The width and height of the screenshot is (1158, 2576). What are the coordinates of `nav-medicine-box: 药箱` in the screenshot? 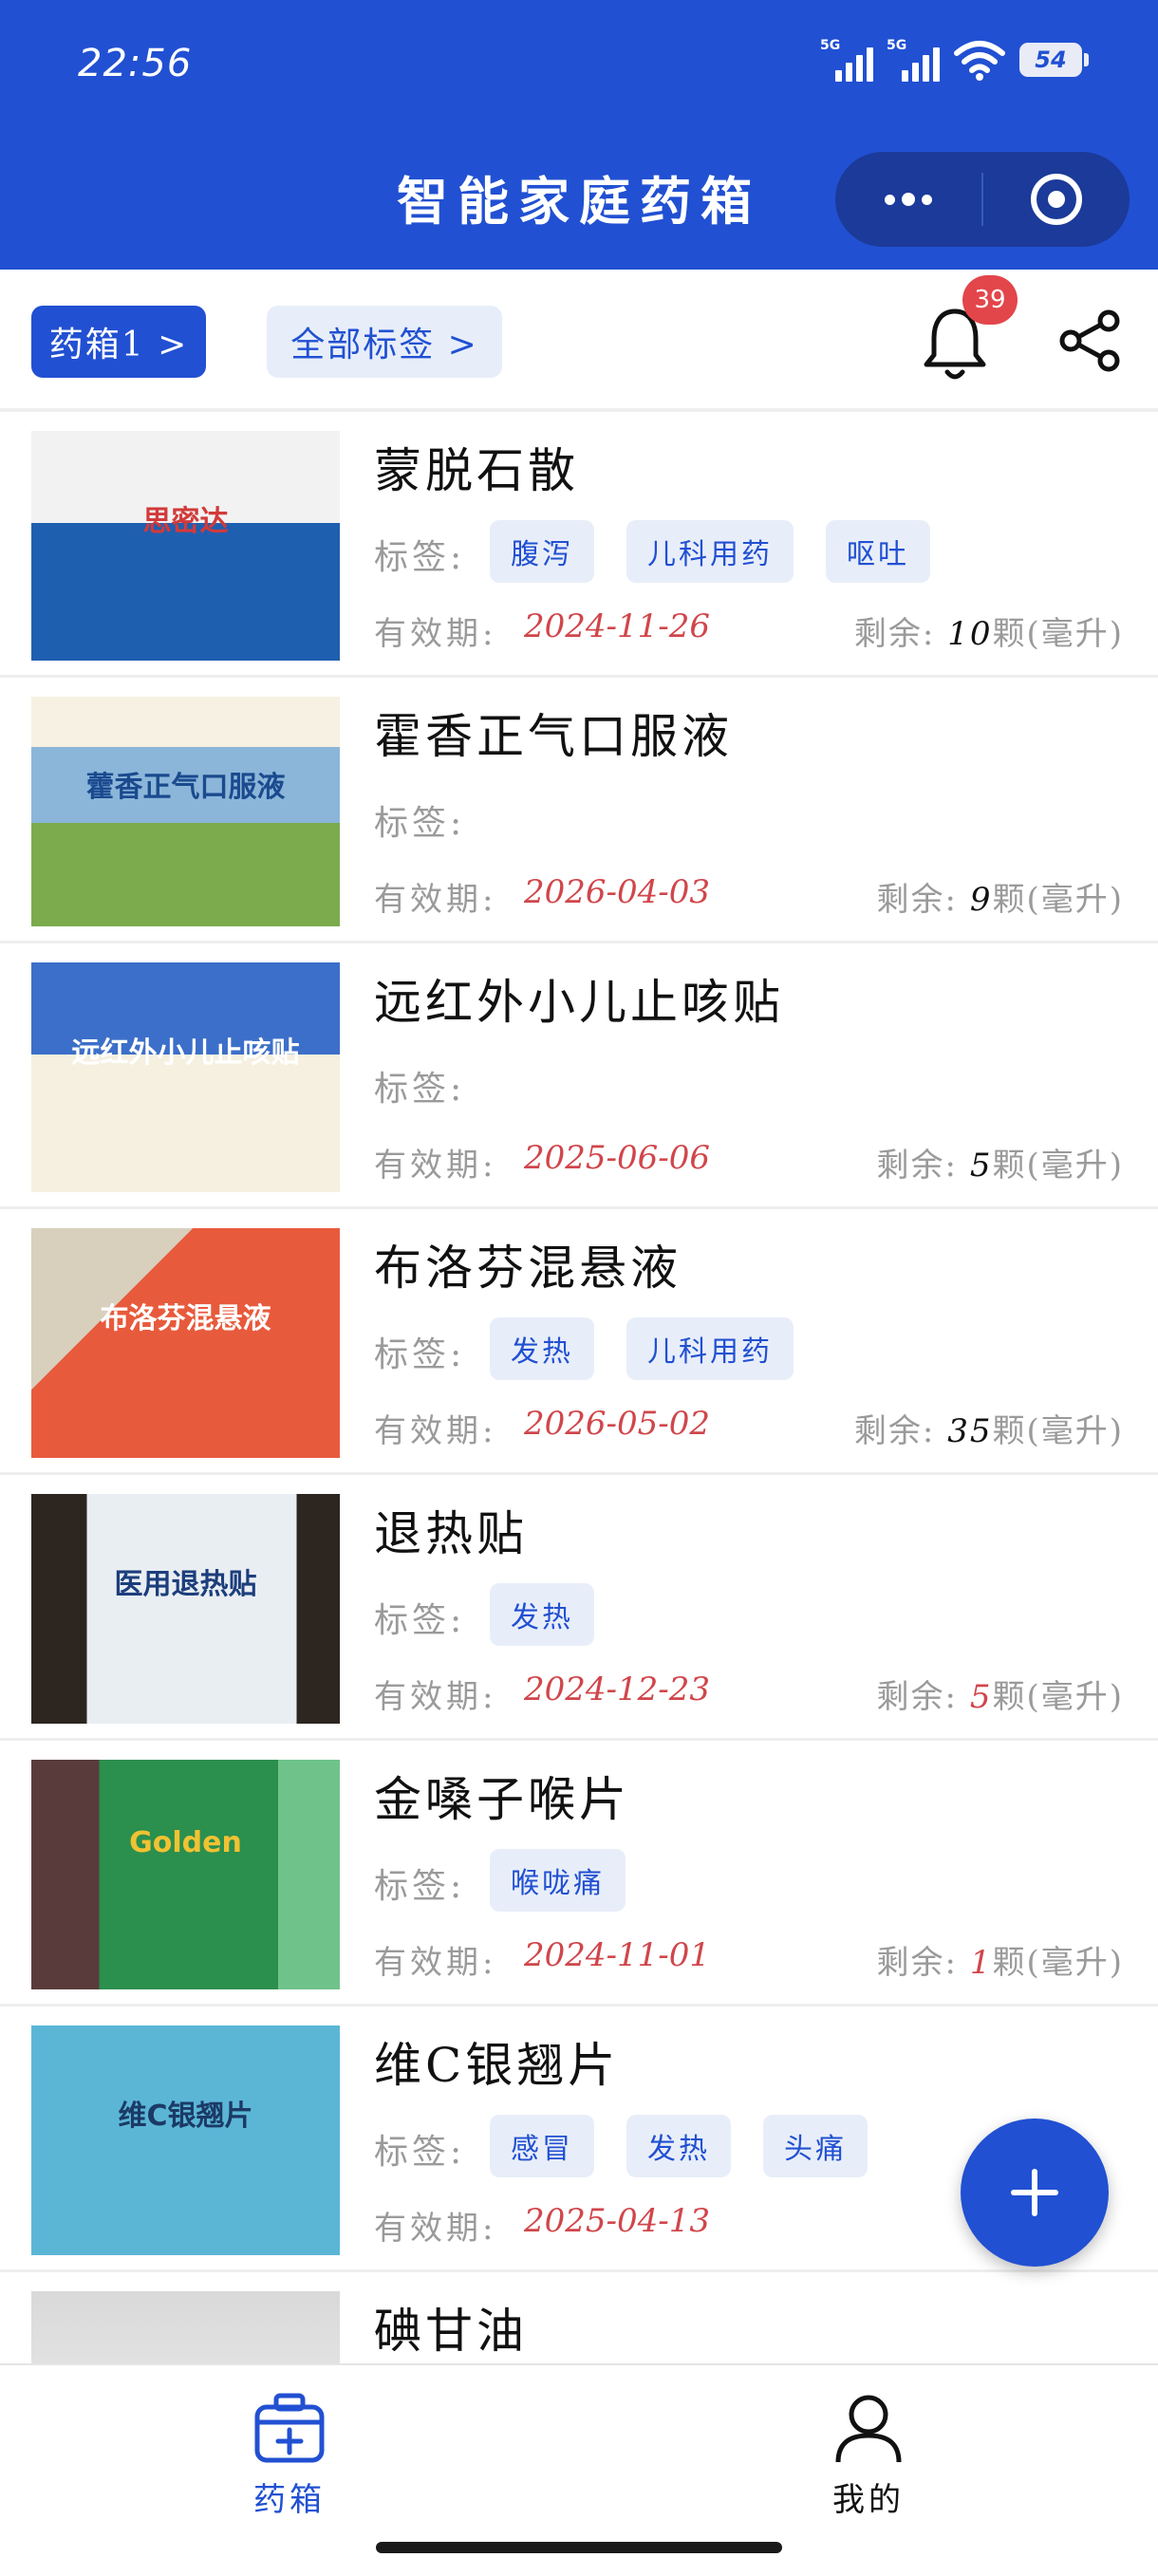 It's located at (289, 2456).